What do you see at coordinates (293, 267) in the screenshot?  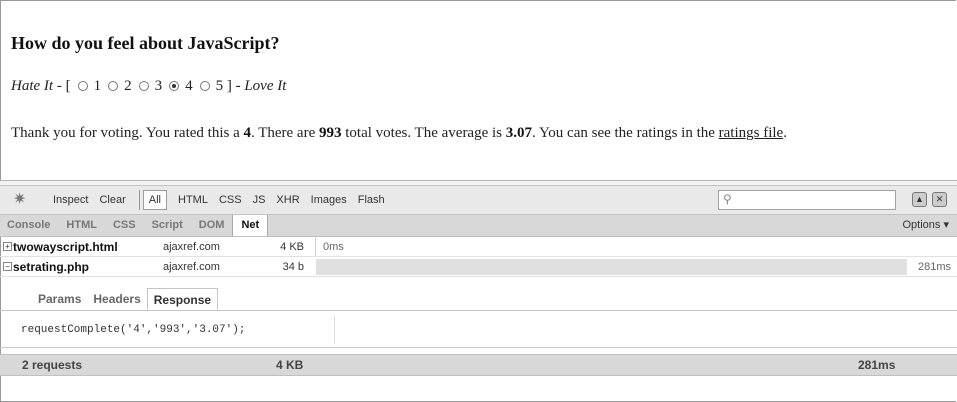 I see `request-size: 34 b` at bounding box center [293, 267].